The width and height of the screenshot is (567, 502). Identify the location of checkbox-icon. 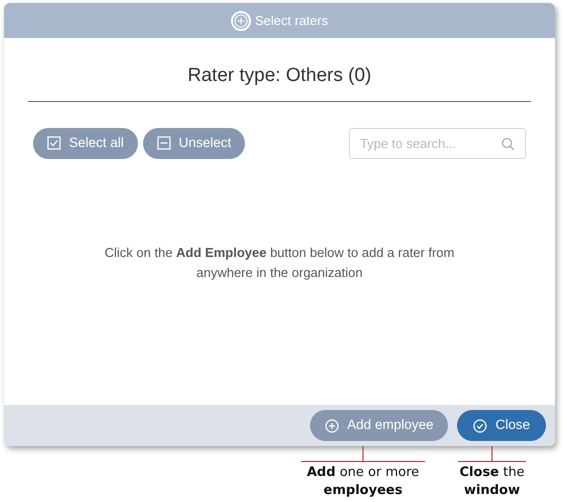
(54, 143).